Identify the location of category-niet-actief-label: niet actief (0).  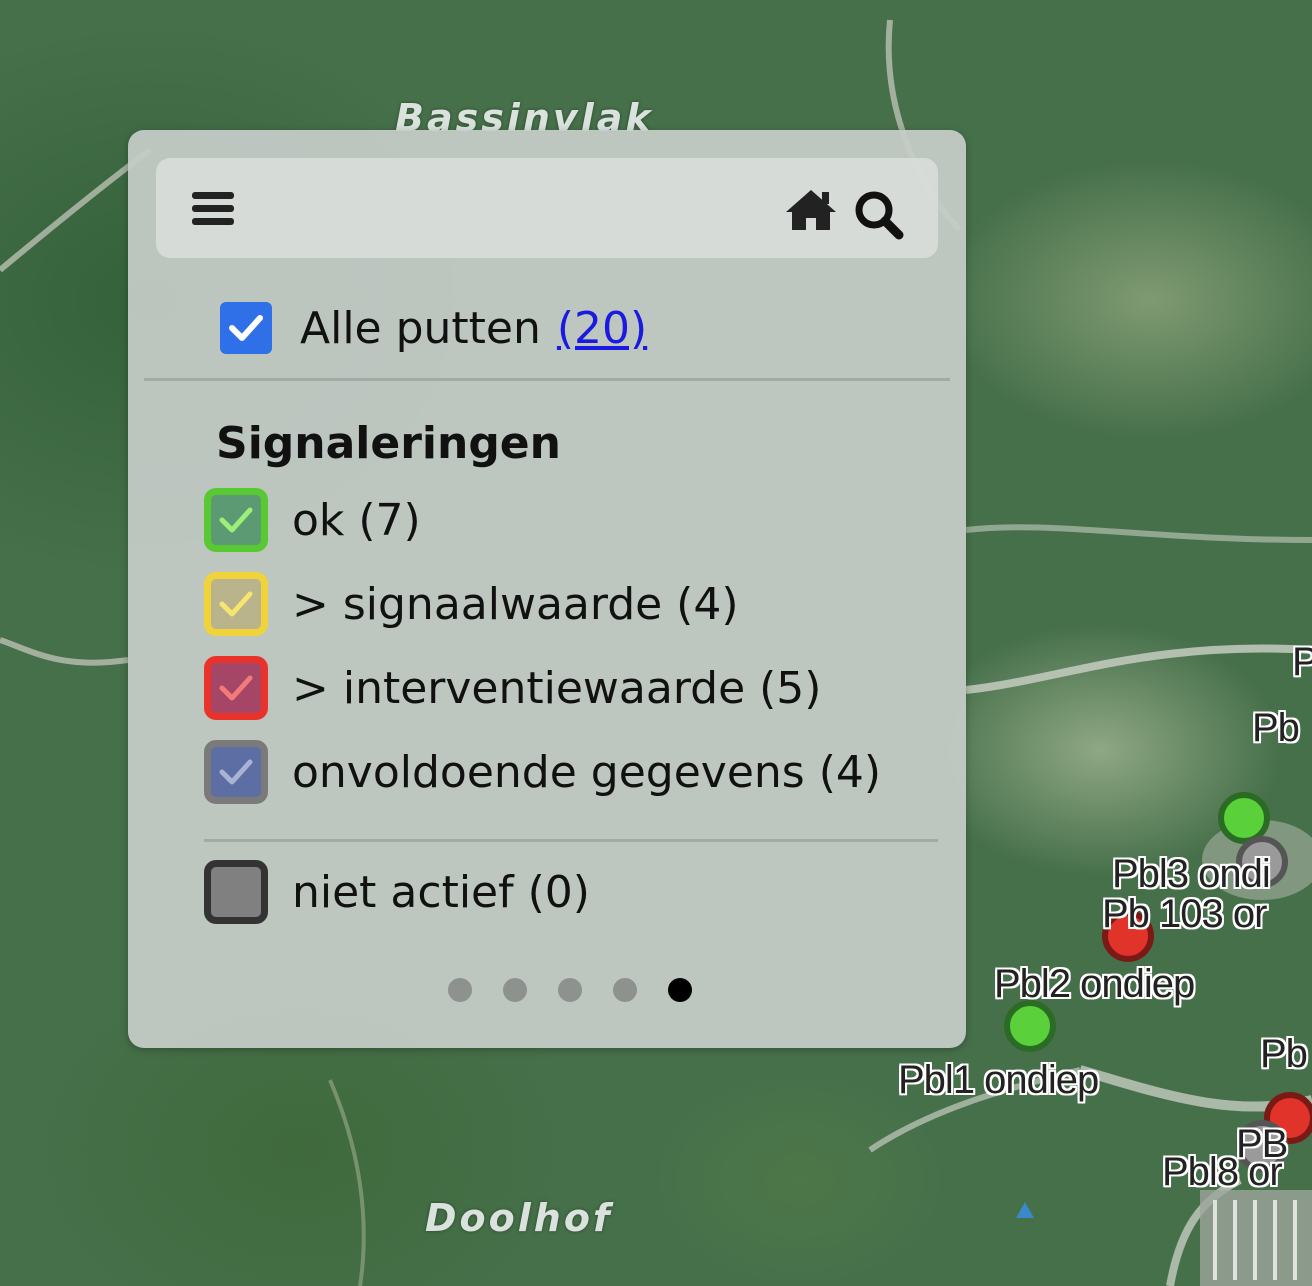
(441, 892).